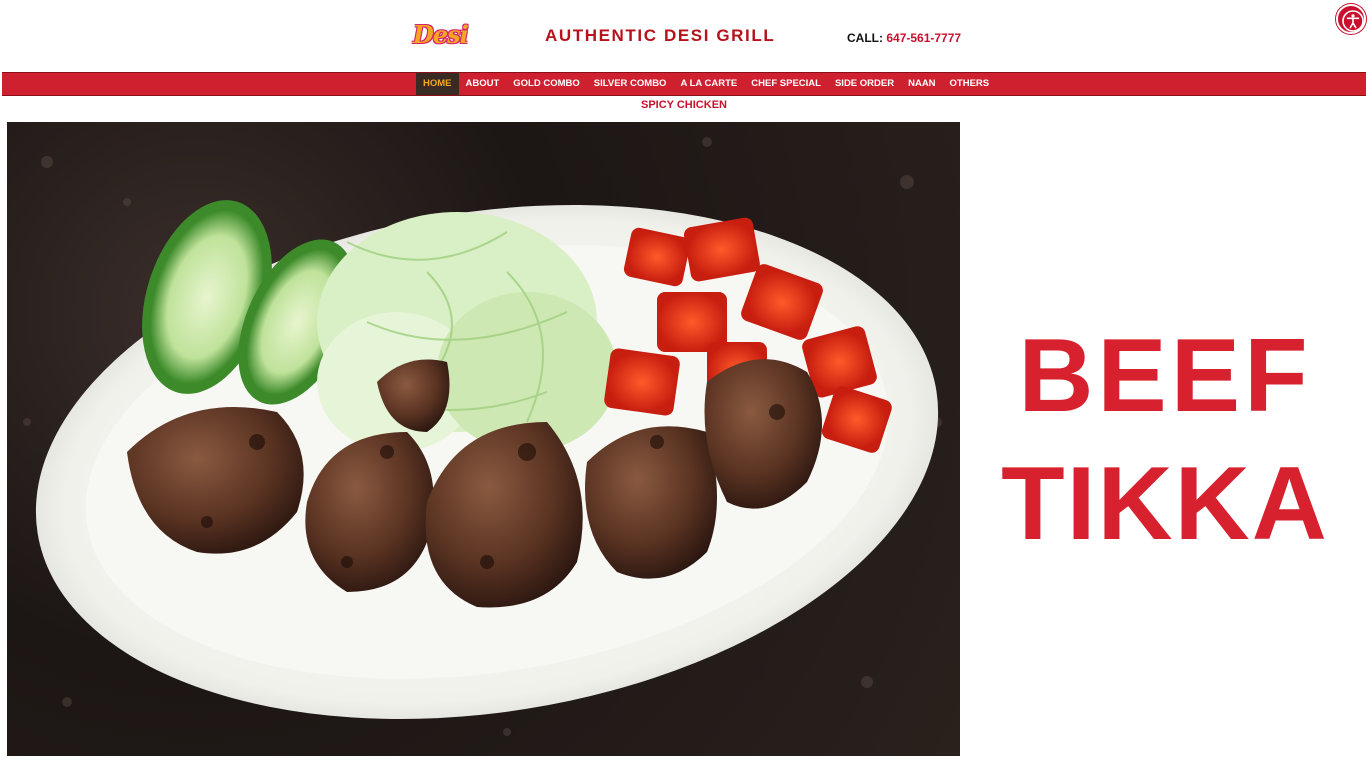  I want to click on dish-title-line1: BEEF, so click(1165, 376).